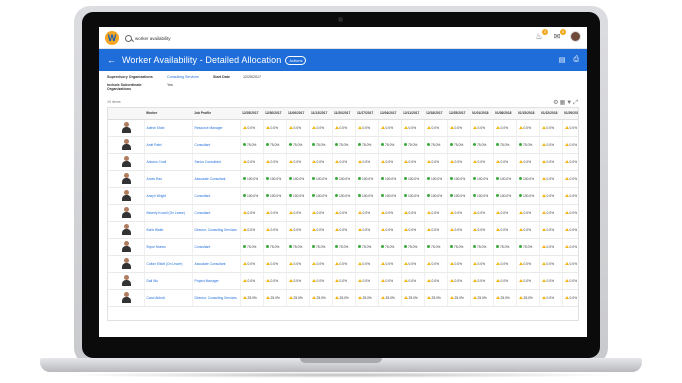 The image size is (682, 383). Describe the element at coordinates (167, 196) in the screenshot. I see `worker-link: Arwyn Wright` at that location.